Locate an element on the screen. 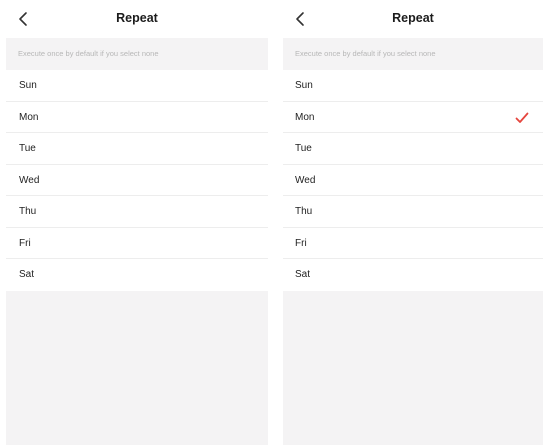  checkmark-icon is located at coordinates (522, 117).